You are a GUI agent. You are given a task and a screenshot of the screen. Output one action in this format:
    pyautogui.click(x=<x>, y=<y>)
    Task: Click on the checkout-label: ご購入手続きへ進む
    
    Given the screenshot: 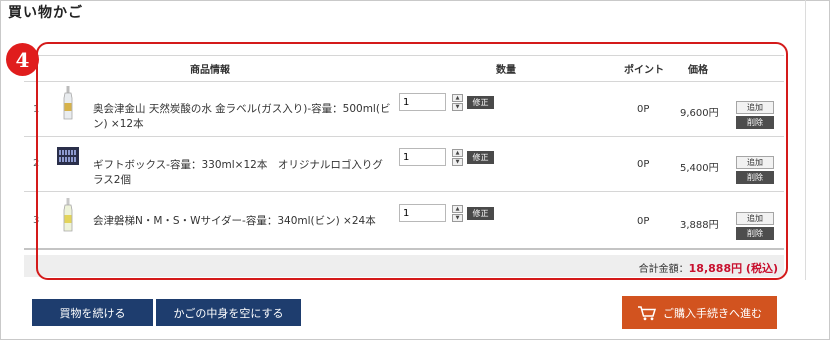 What is the action you would take?
    pyautogui.click(x=712, y=313)
    